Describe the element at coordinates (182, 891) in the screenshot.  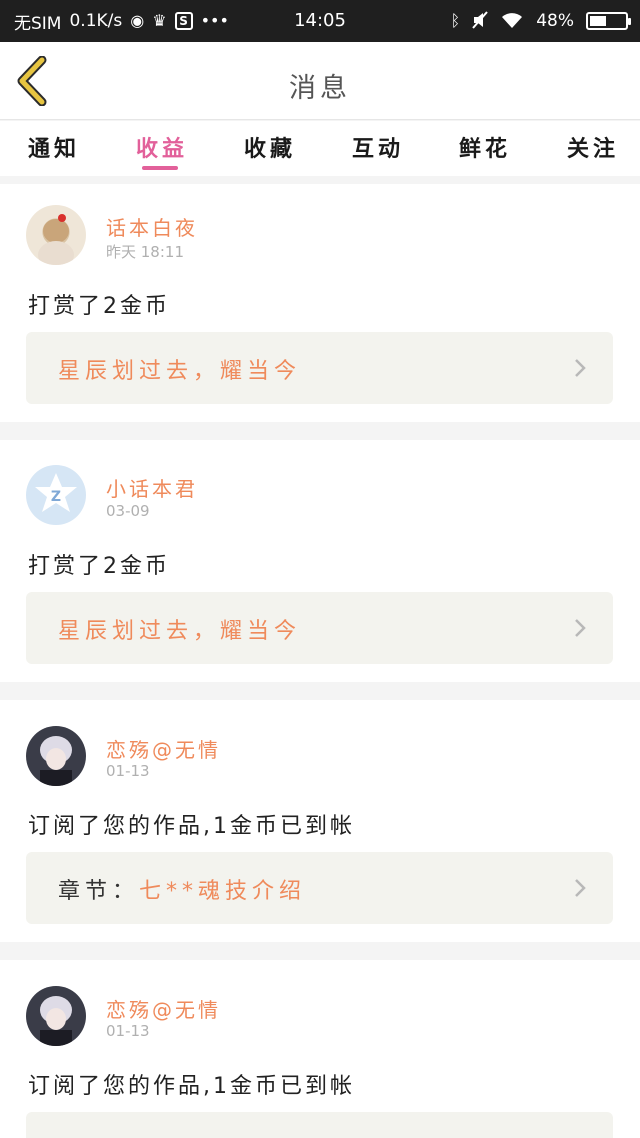
I see `chapter-title: 章节：七**魂技介绍` at that location.